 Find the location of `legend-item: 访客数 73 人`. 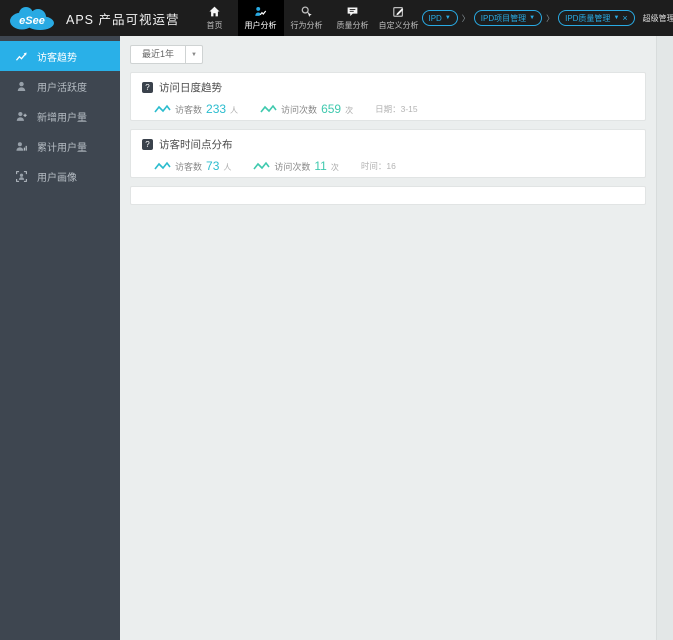

legend-item: 访客数 73 人 is located at coordinates (192, 166).